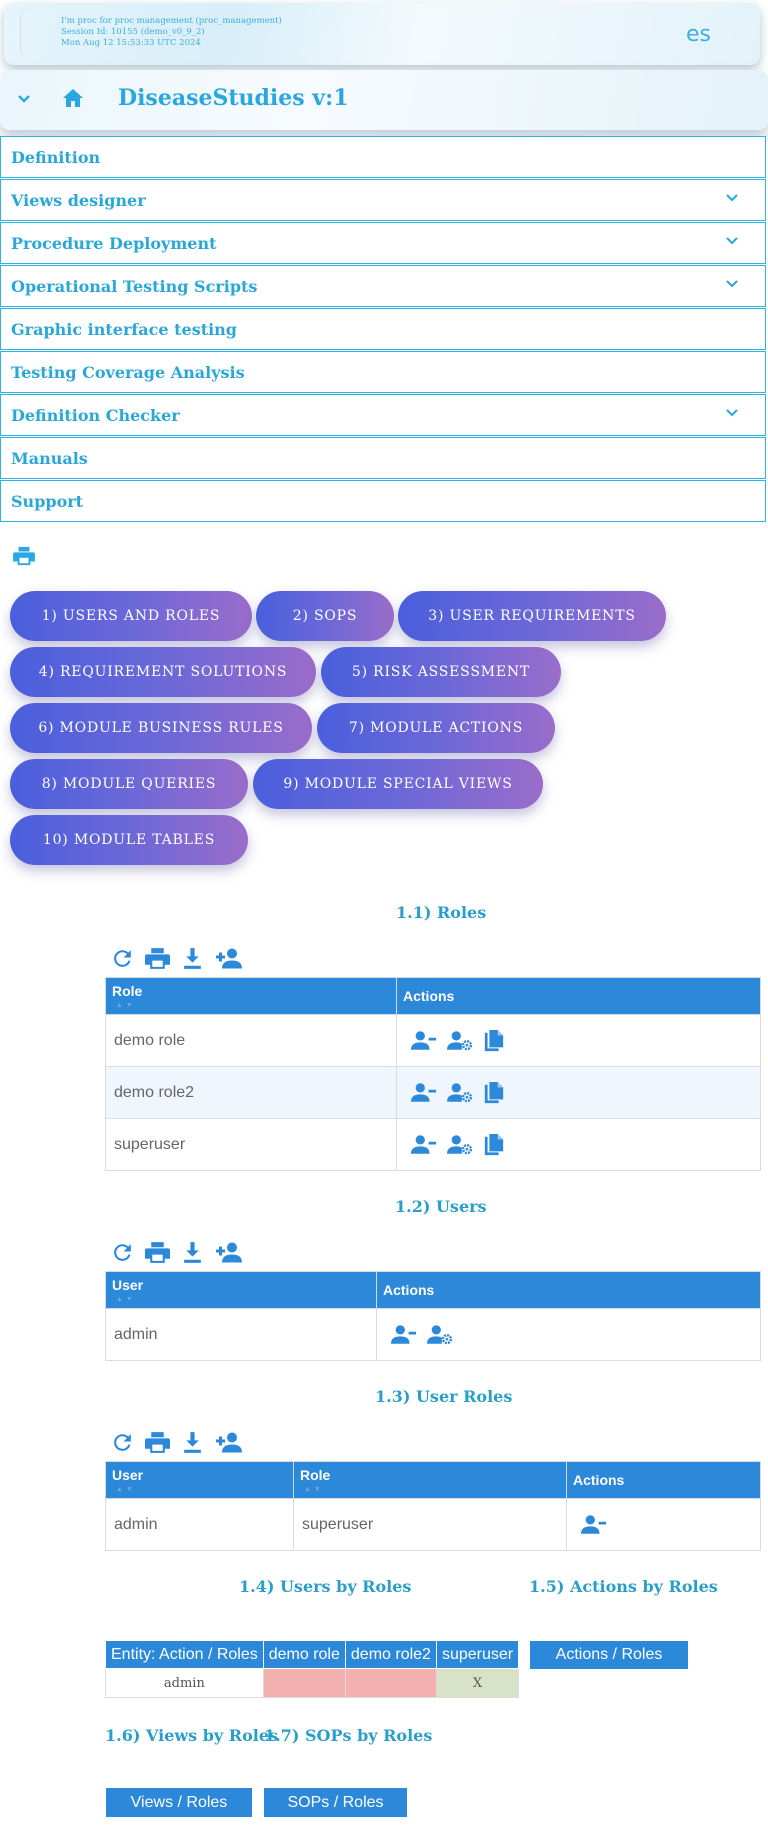 This screenshot has height=1828, width=768. I want to click on menu-label: Testing Coverage Analysis, so click(128, 372).